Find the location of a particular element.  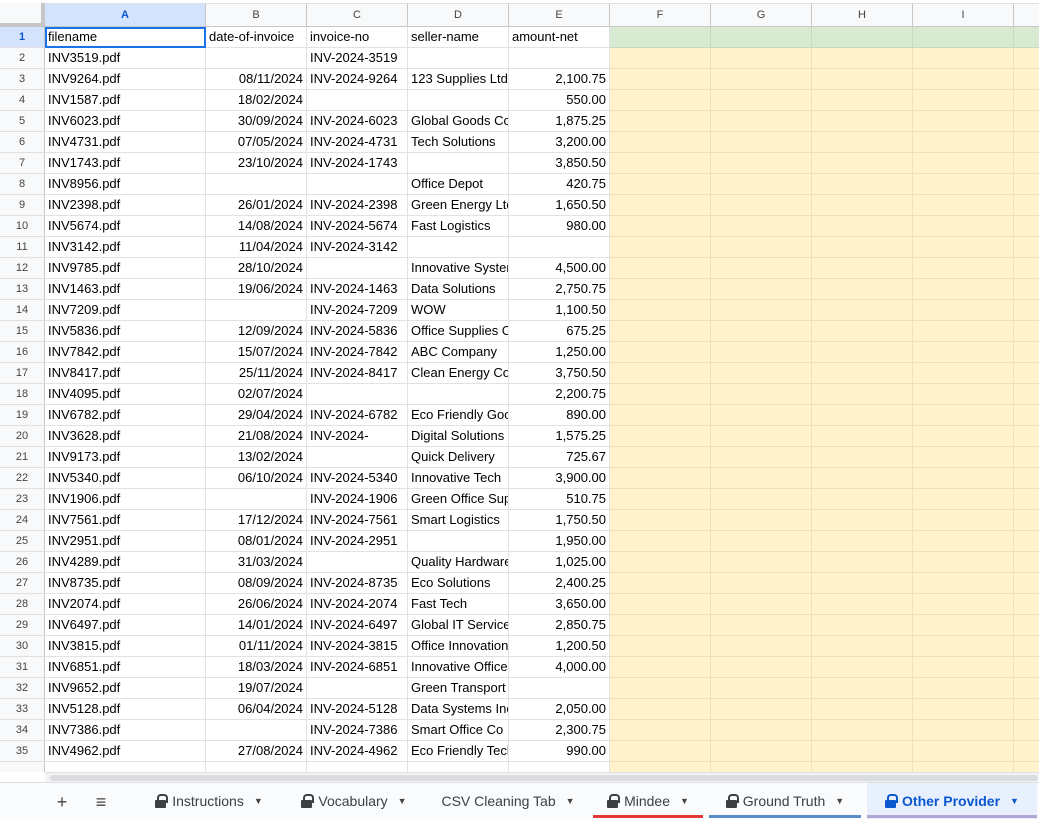

cell-e16: 1,250.00 is located at coordinates (559, 352).